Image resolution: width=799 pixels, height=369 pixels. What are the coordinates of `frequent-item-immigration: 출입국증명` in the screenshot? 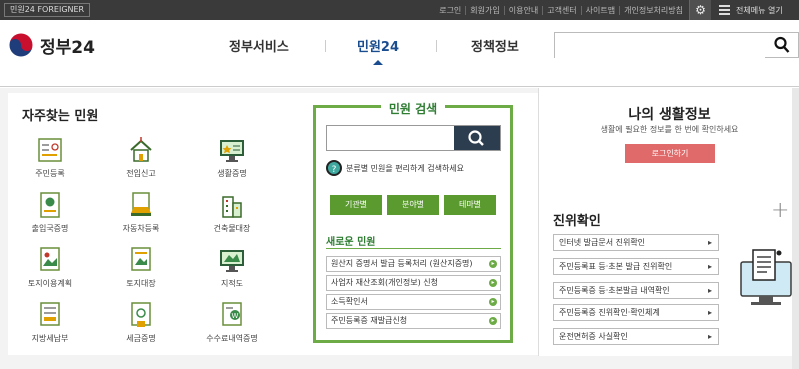 It's located at (50, 212).